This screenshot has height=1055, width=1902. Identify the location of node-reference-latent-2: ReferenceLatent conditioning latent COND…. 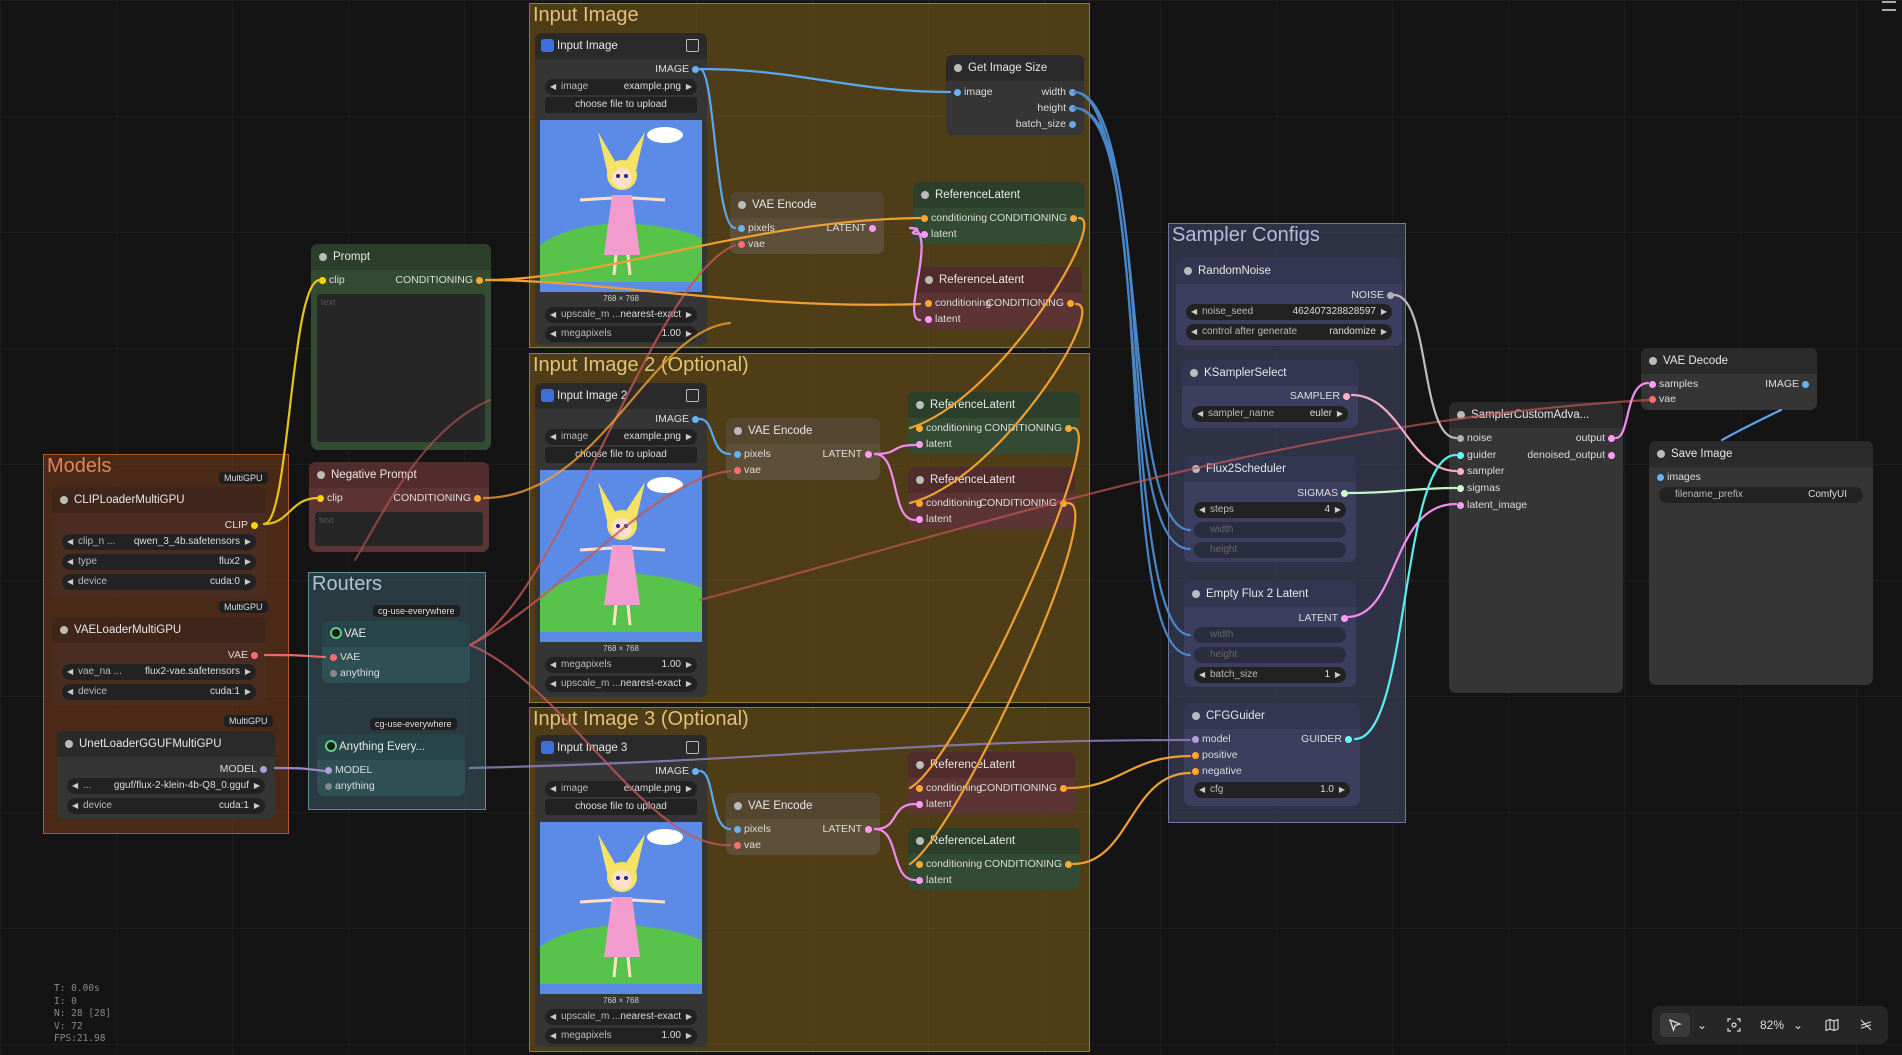
(999, 298).